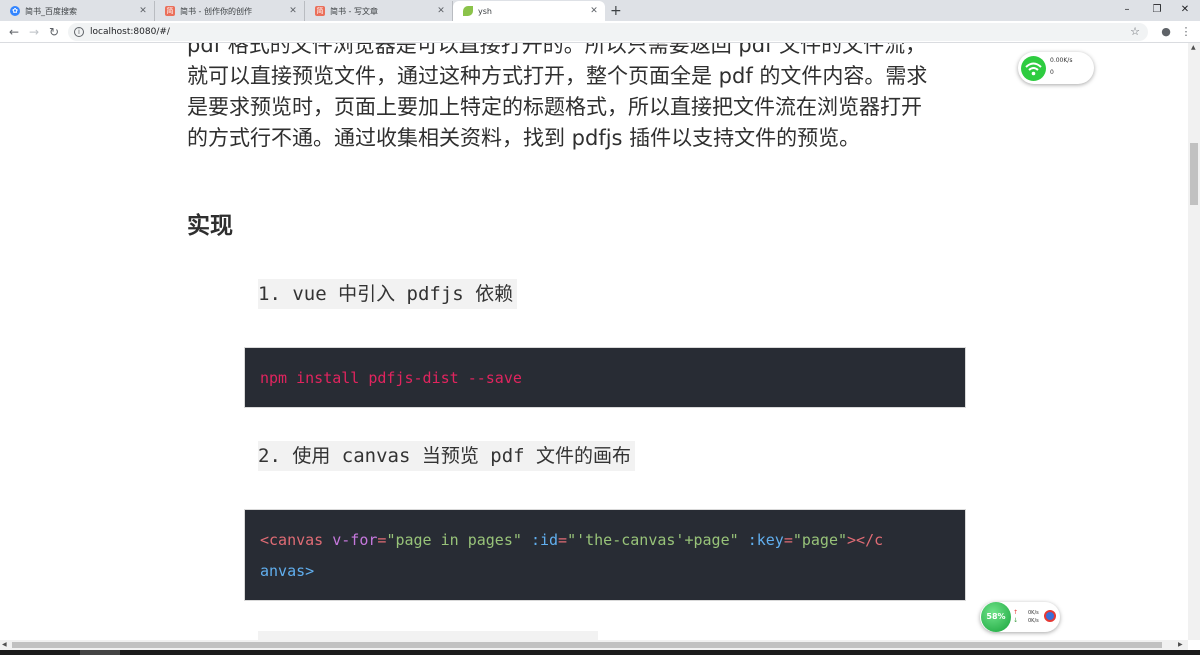 The image size is (1200, 655). What do you see at coordinates (210, 226) in the screenshot?
I see `section-heading: 实现` at bounding box center [210, 226].